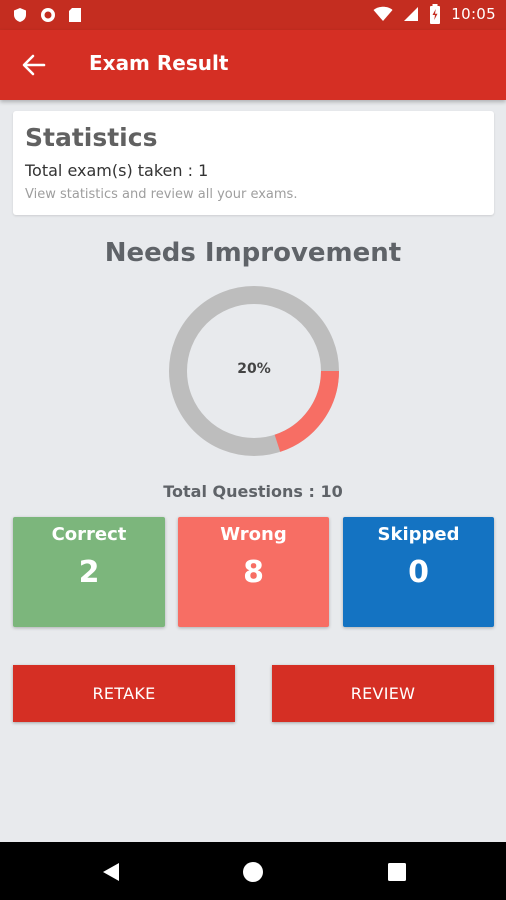 This screenshot has width=506, height=900. Describe the element at coordinates (418, 534) in the screenshot. I see `skipped-label: Skipped` at that location.